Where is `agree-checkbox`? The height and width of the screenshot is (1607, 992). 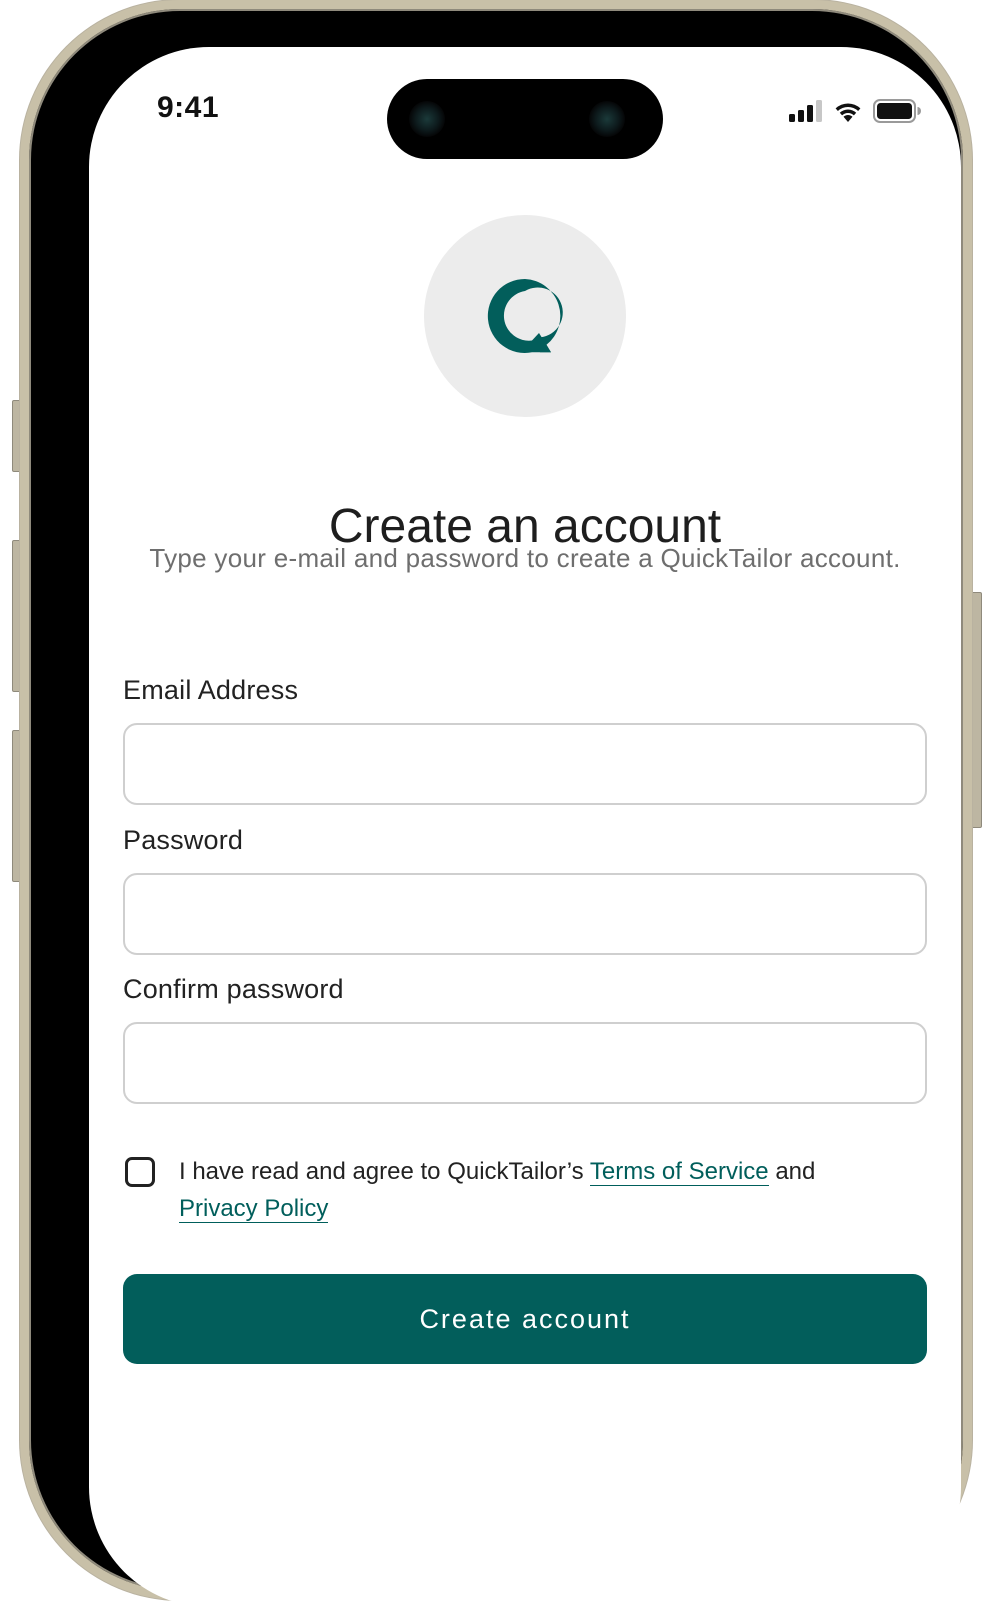 agree-checkbox is located at coordinates (140, 1172).